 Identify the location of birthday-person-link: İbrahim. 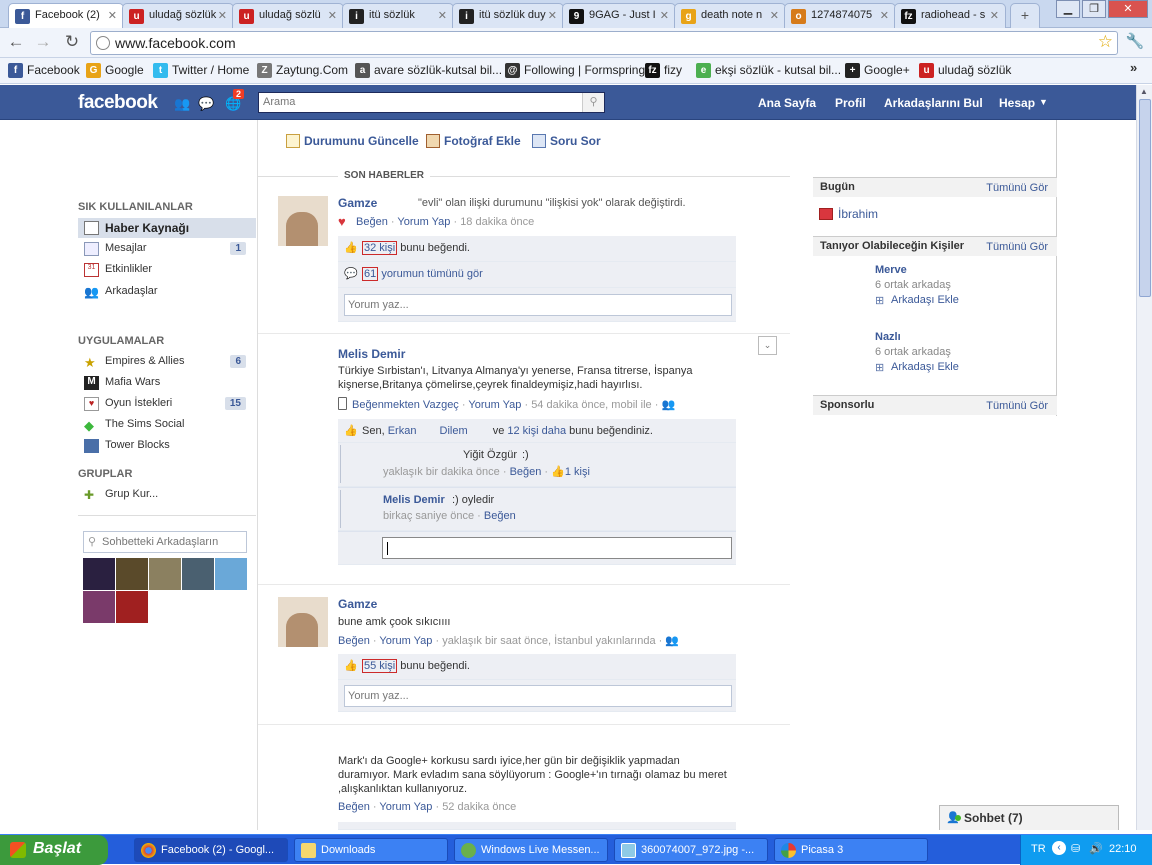
(858, 214).